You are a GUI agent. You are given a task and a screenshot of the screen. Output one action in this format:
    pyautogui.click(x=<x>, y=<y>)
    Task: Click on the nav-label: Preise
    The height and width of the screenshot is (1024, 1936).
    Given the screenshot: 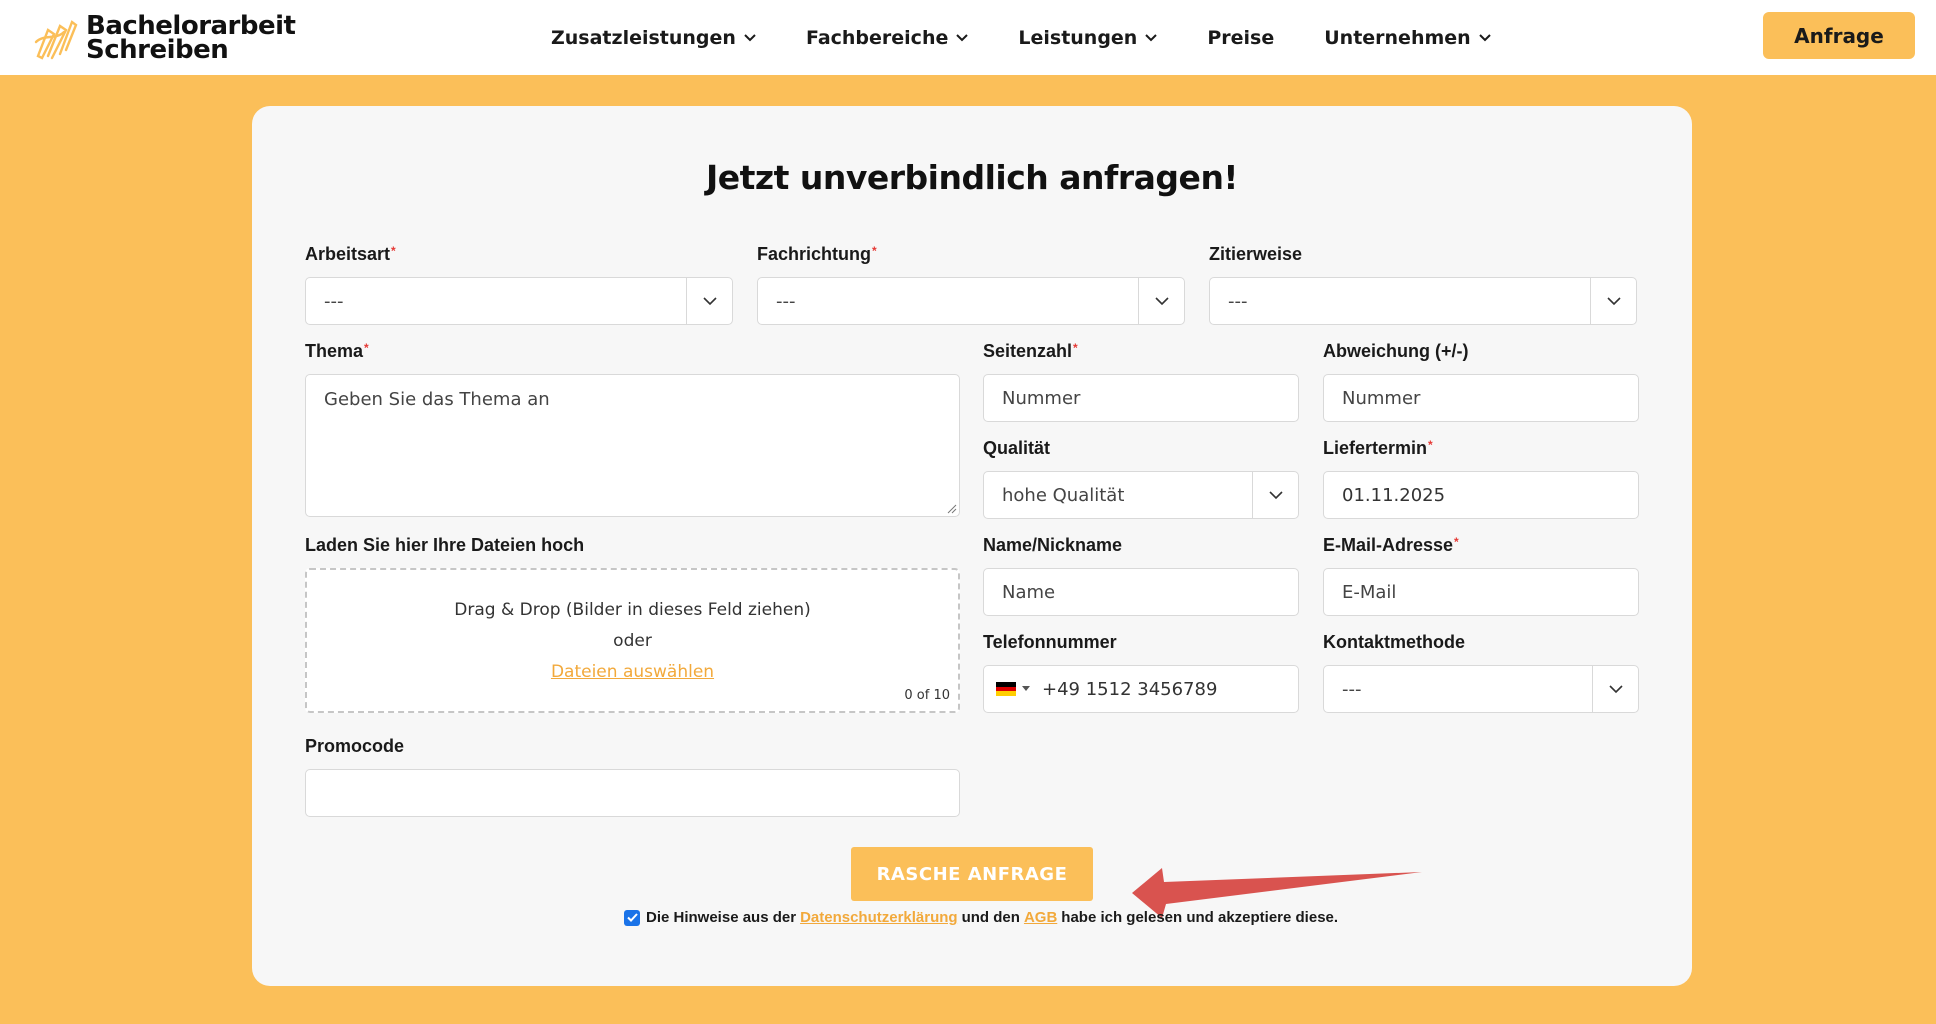 What is the action you would take?
    pyautogui.click(x=1241, y=37)
    